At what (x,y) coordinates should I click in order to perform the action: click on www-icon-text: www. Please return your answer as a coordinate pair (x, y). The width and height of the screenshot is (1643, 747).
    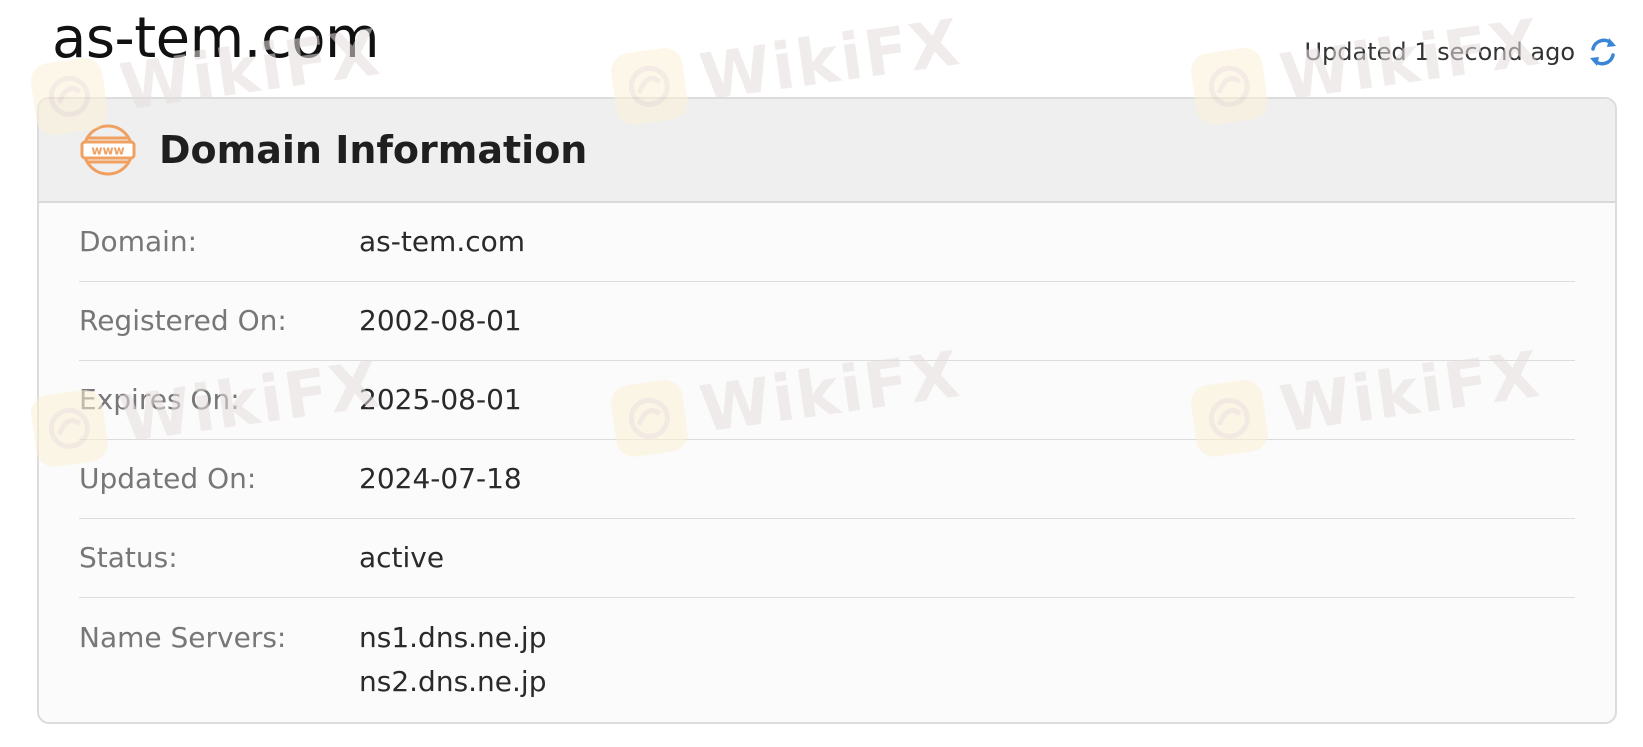
    Looking at the image, I should click on (107, 151).